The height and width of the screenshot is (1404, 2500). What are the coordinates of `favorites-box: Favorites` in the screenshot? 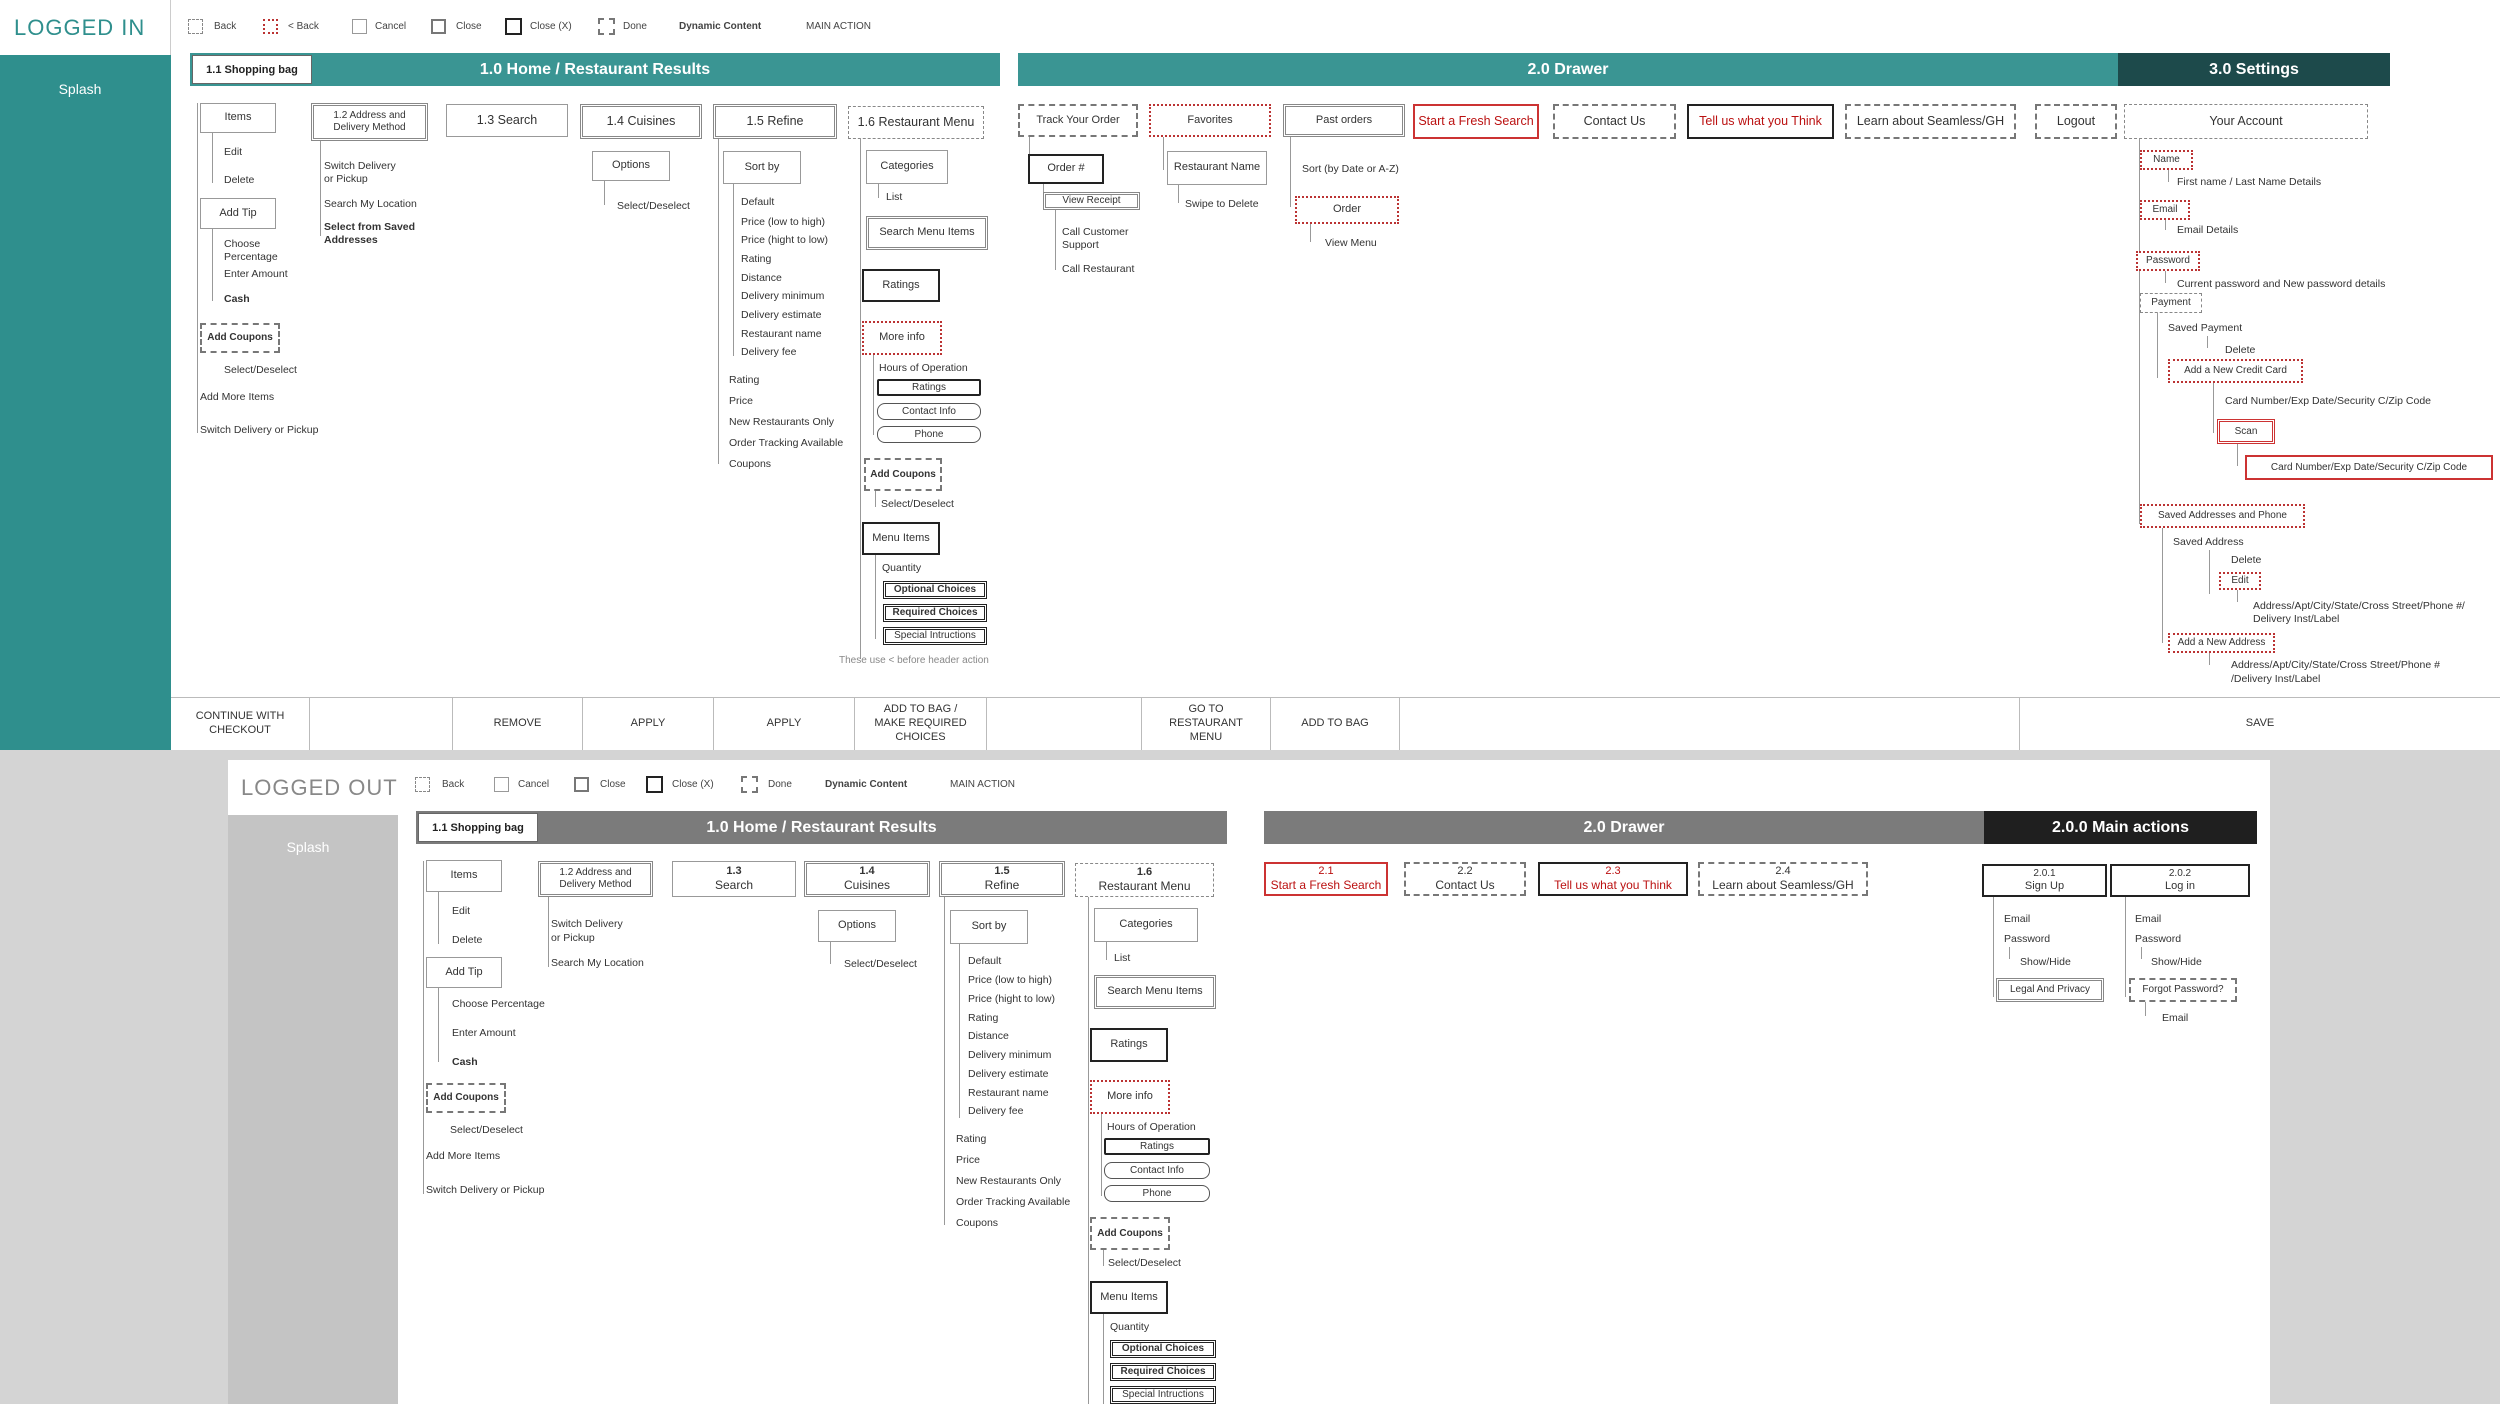 It's located at (1210, 120).